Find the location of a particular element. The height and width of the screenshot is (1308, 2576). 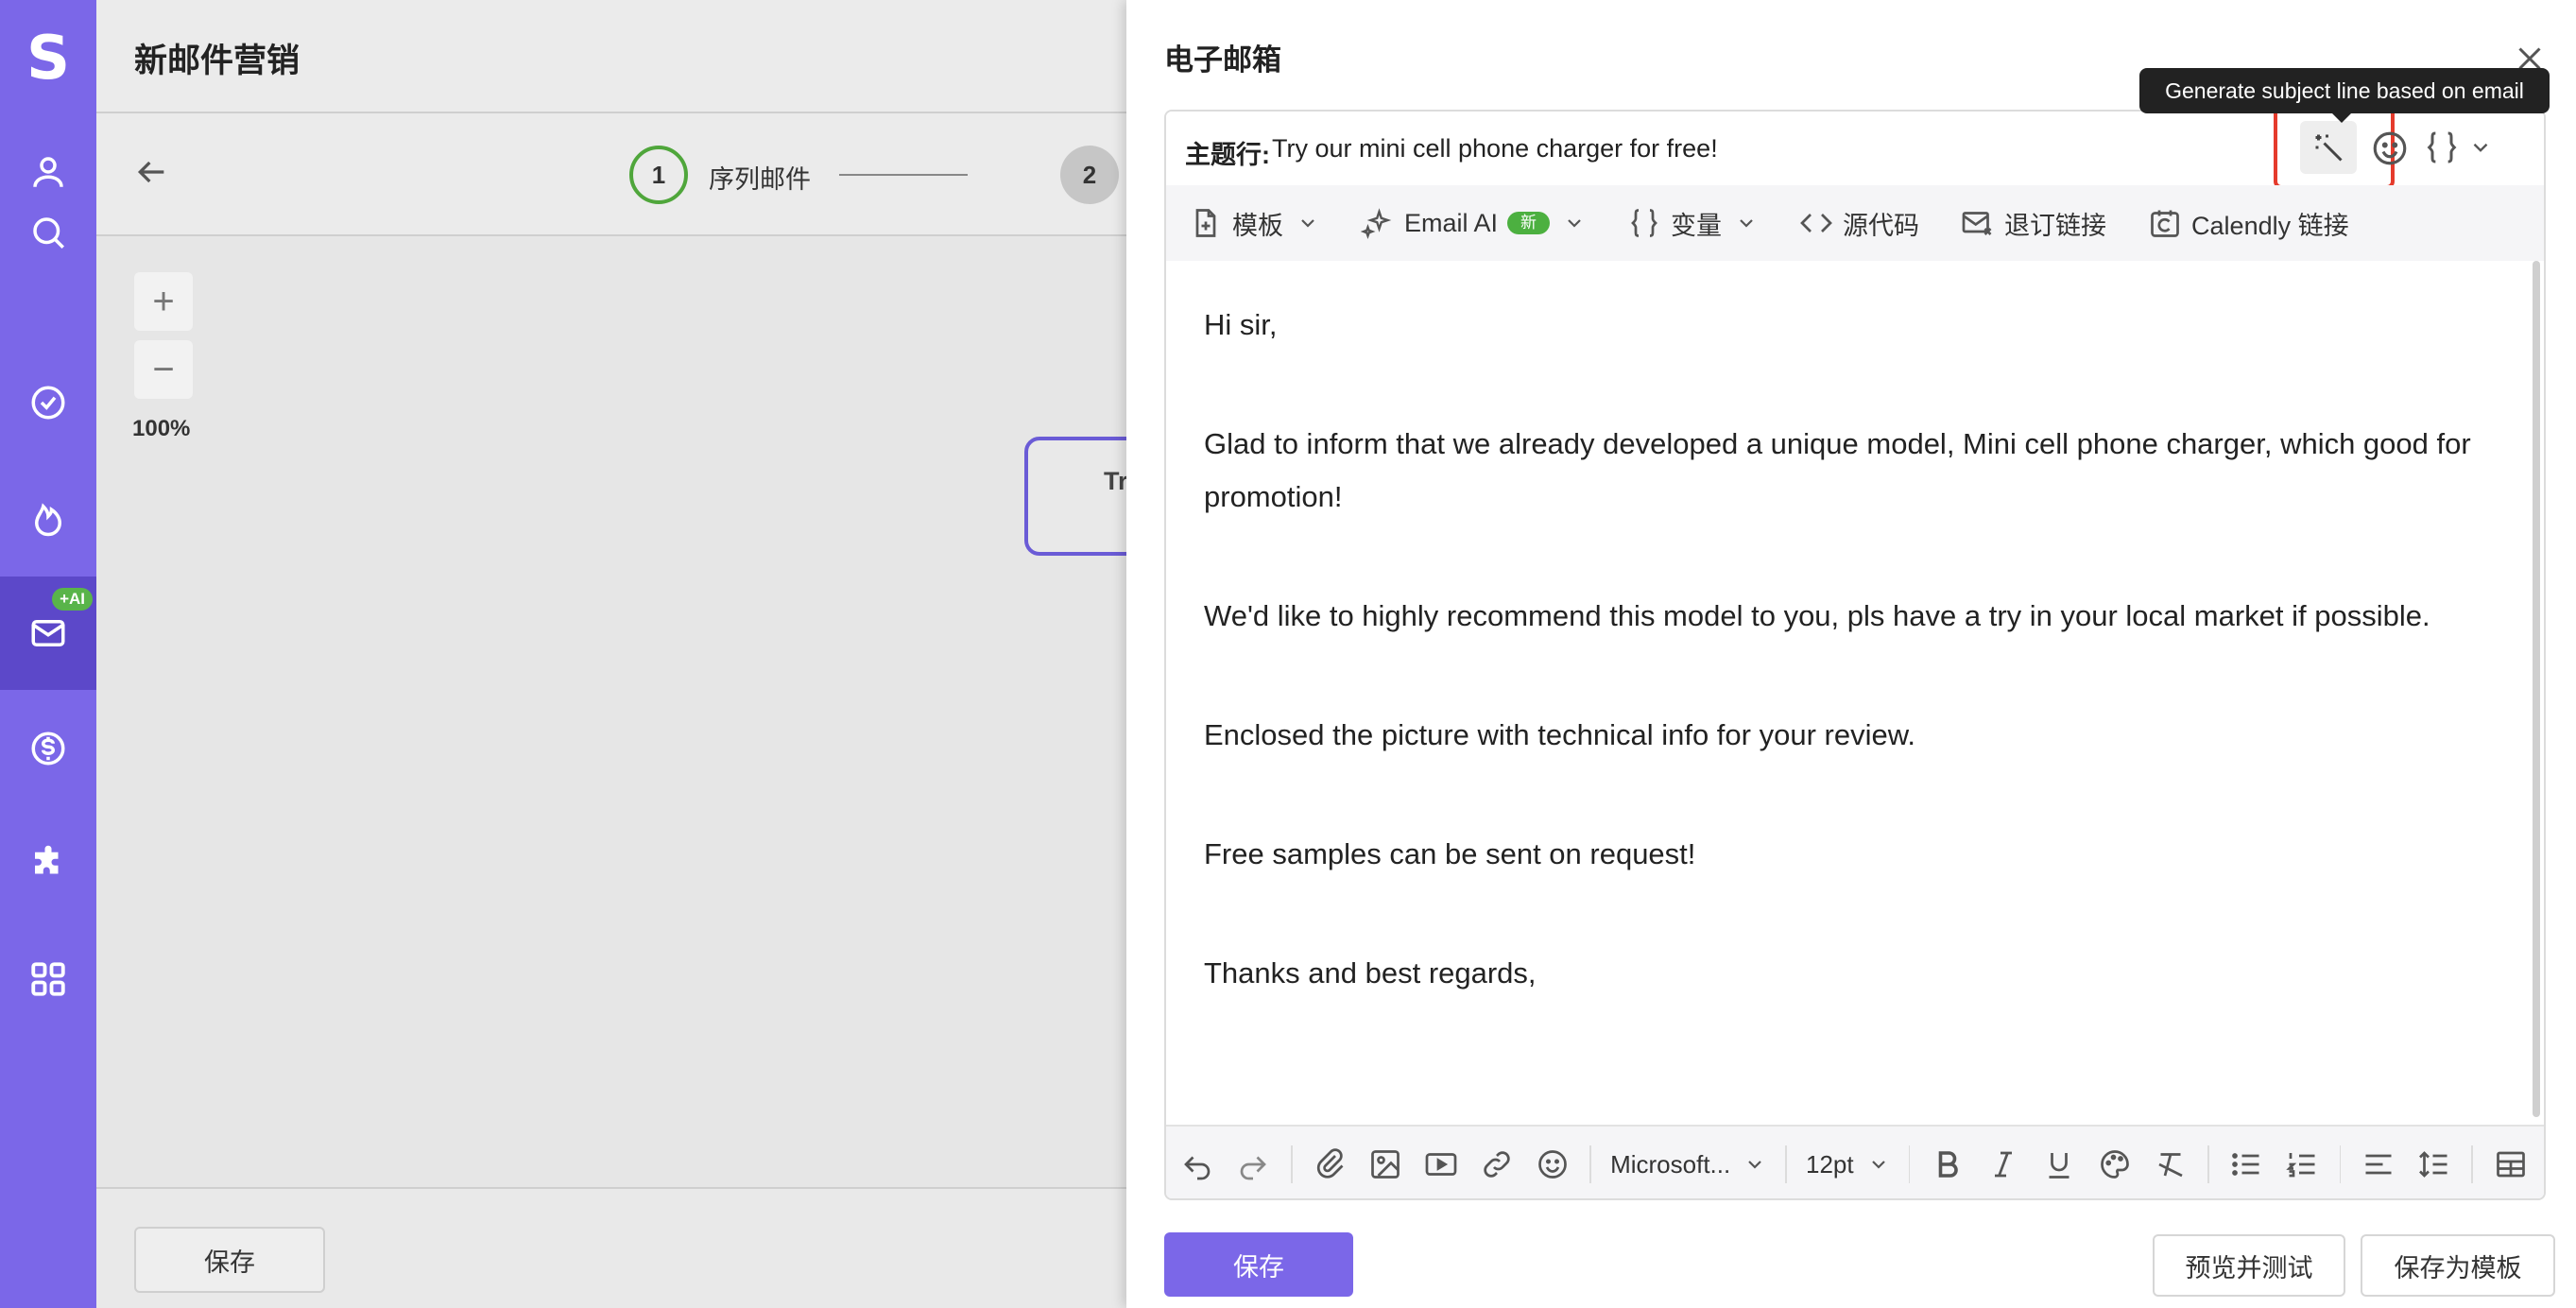

underline-icon is located at coordinates (2059, 1166).